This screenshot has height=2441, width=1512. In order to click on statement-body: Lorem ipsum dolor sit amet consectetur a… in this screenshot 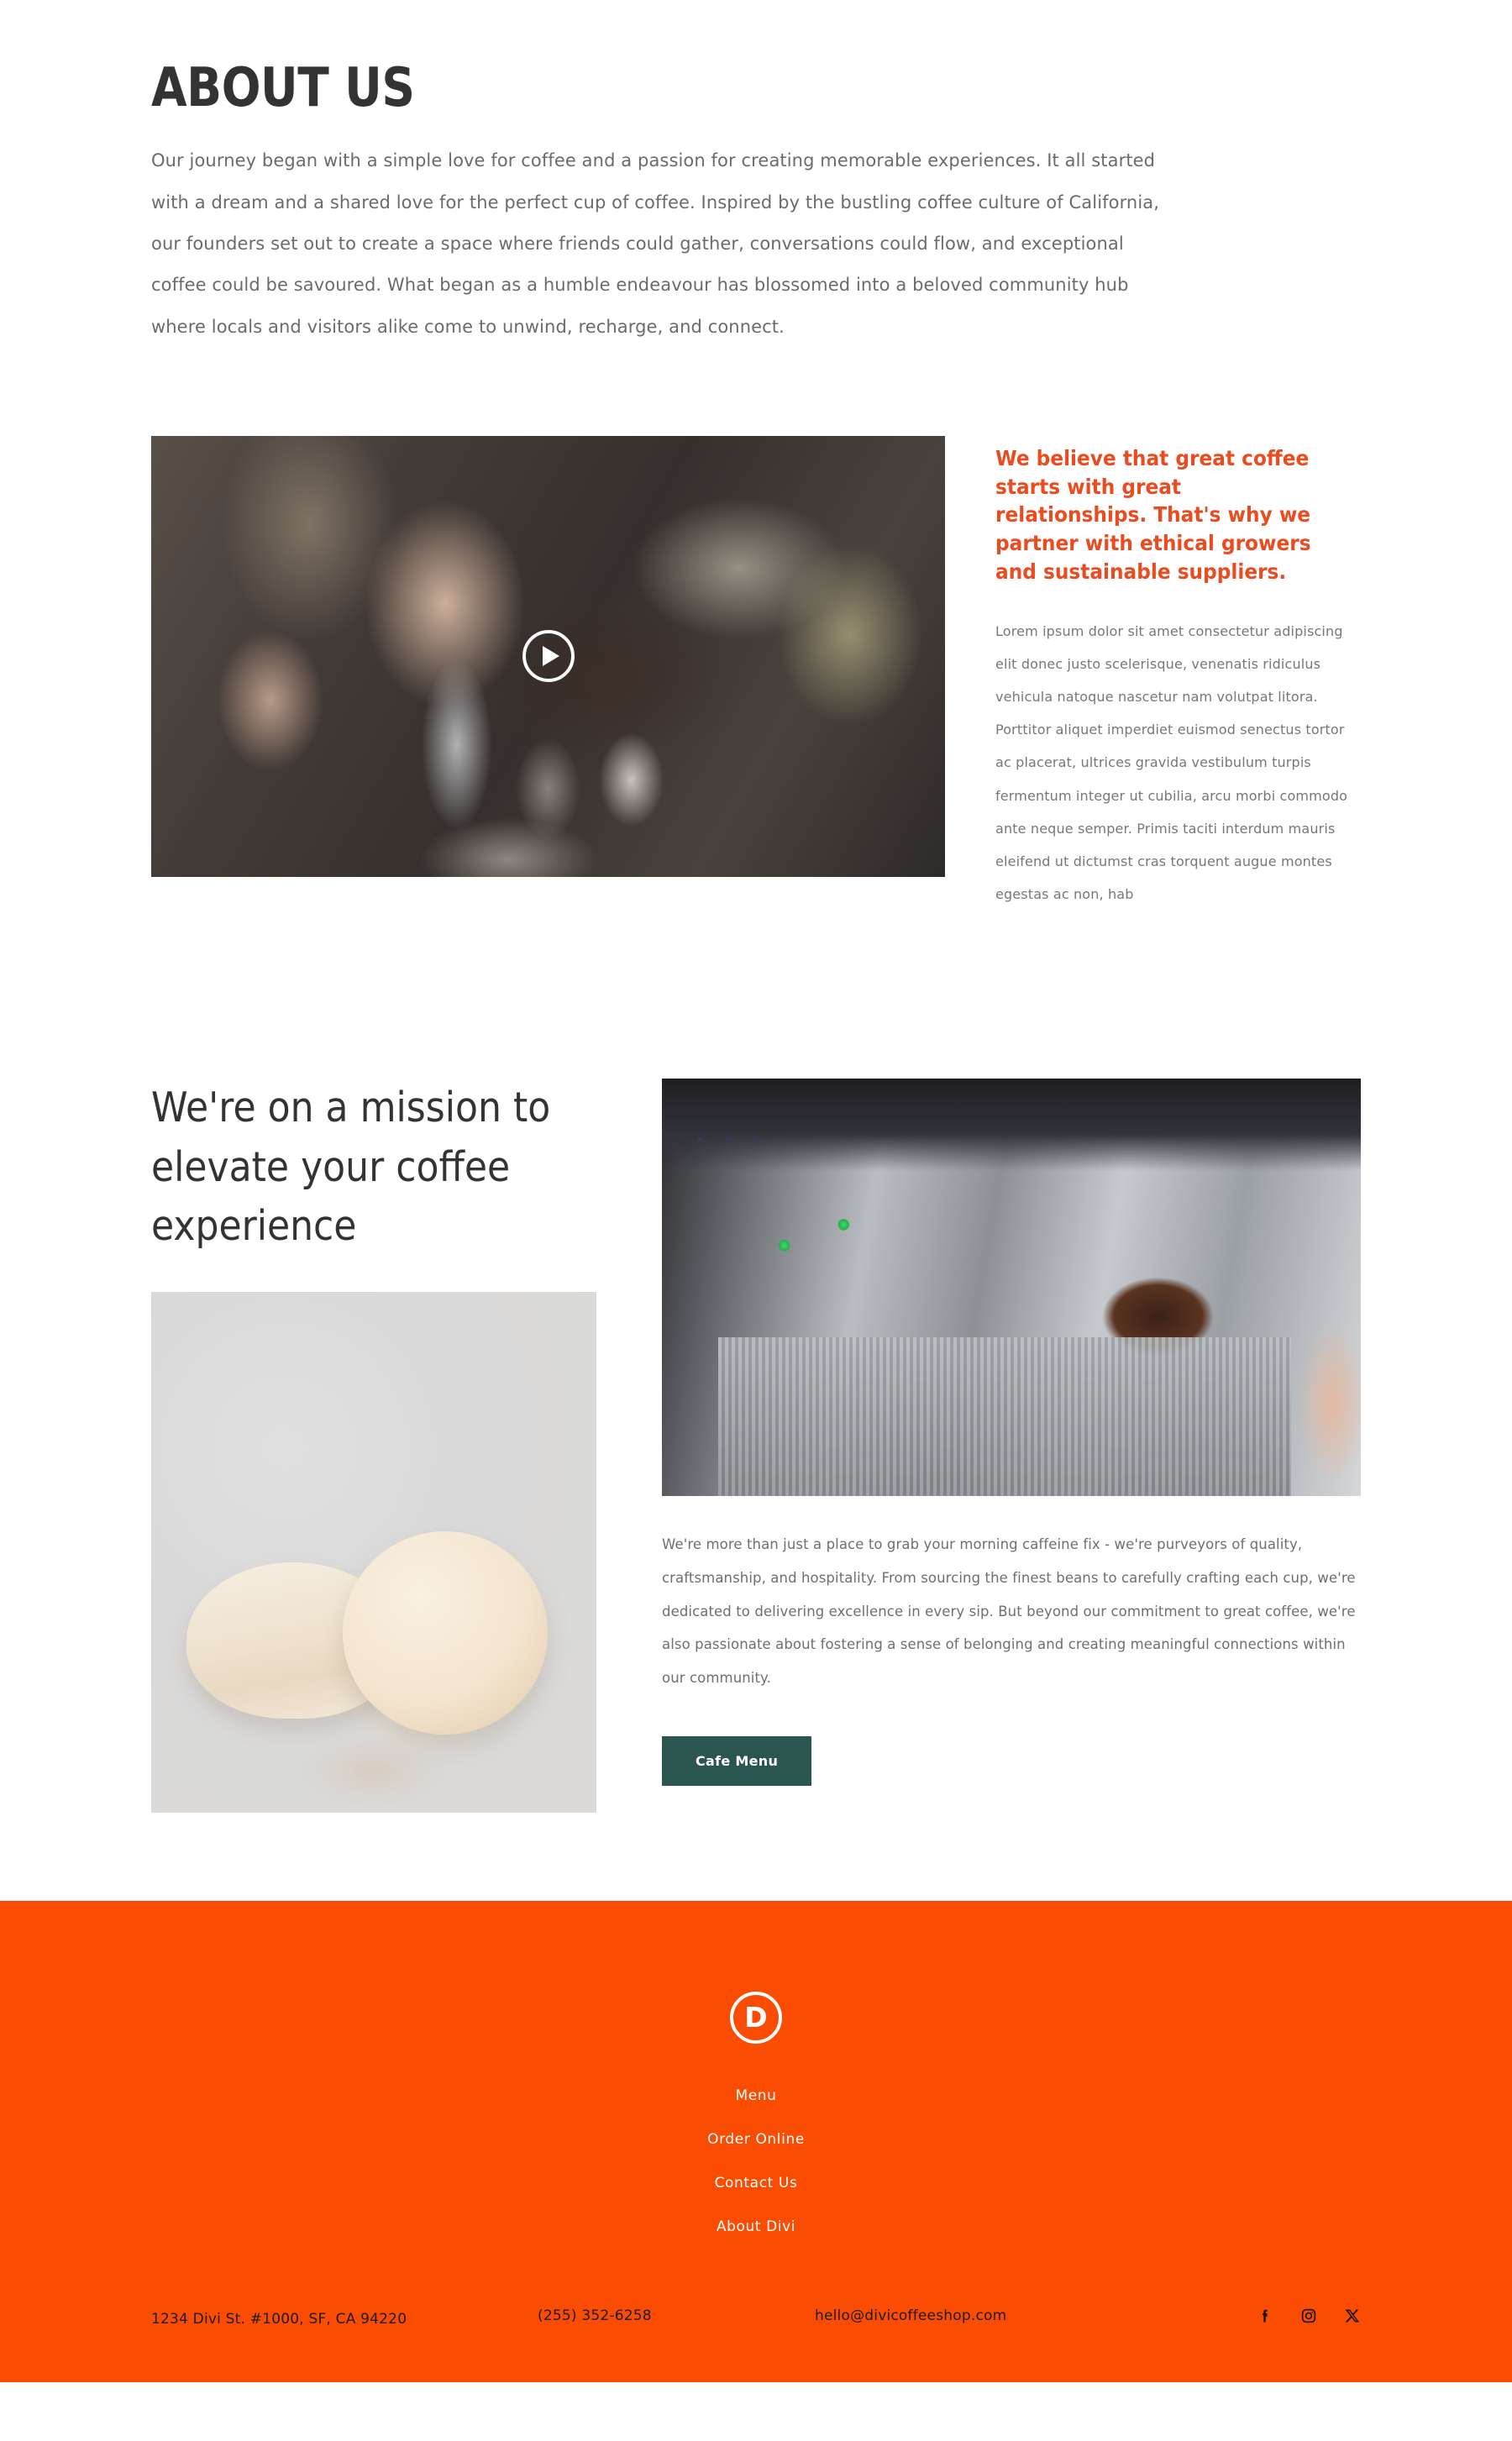, I will do `click(1171, 762)`.